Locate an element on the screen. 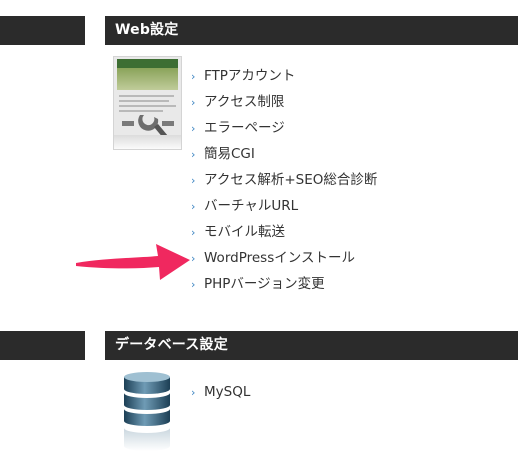  menu-item-simple-cgi: › 簡易CGI is located at coordinates (284, 154).